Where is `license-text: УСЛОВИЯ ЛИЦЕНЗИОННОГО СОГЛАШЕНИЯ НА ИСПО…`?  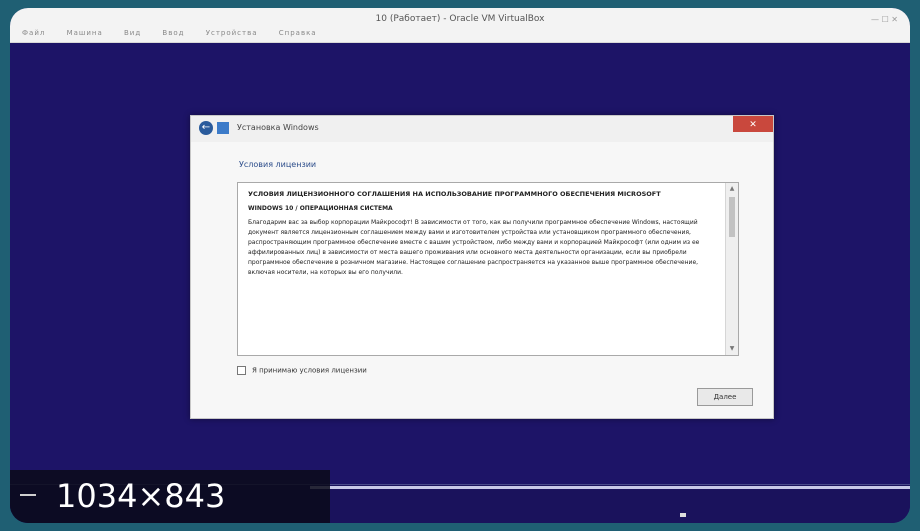
license-text: УСЛОВИЯ ЛИЦЕНЗИОННОГО СОГЛАШЕНИЯ НА ИСПО… is located at coordinates (483, 233).